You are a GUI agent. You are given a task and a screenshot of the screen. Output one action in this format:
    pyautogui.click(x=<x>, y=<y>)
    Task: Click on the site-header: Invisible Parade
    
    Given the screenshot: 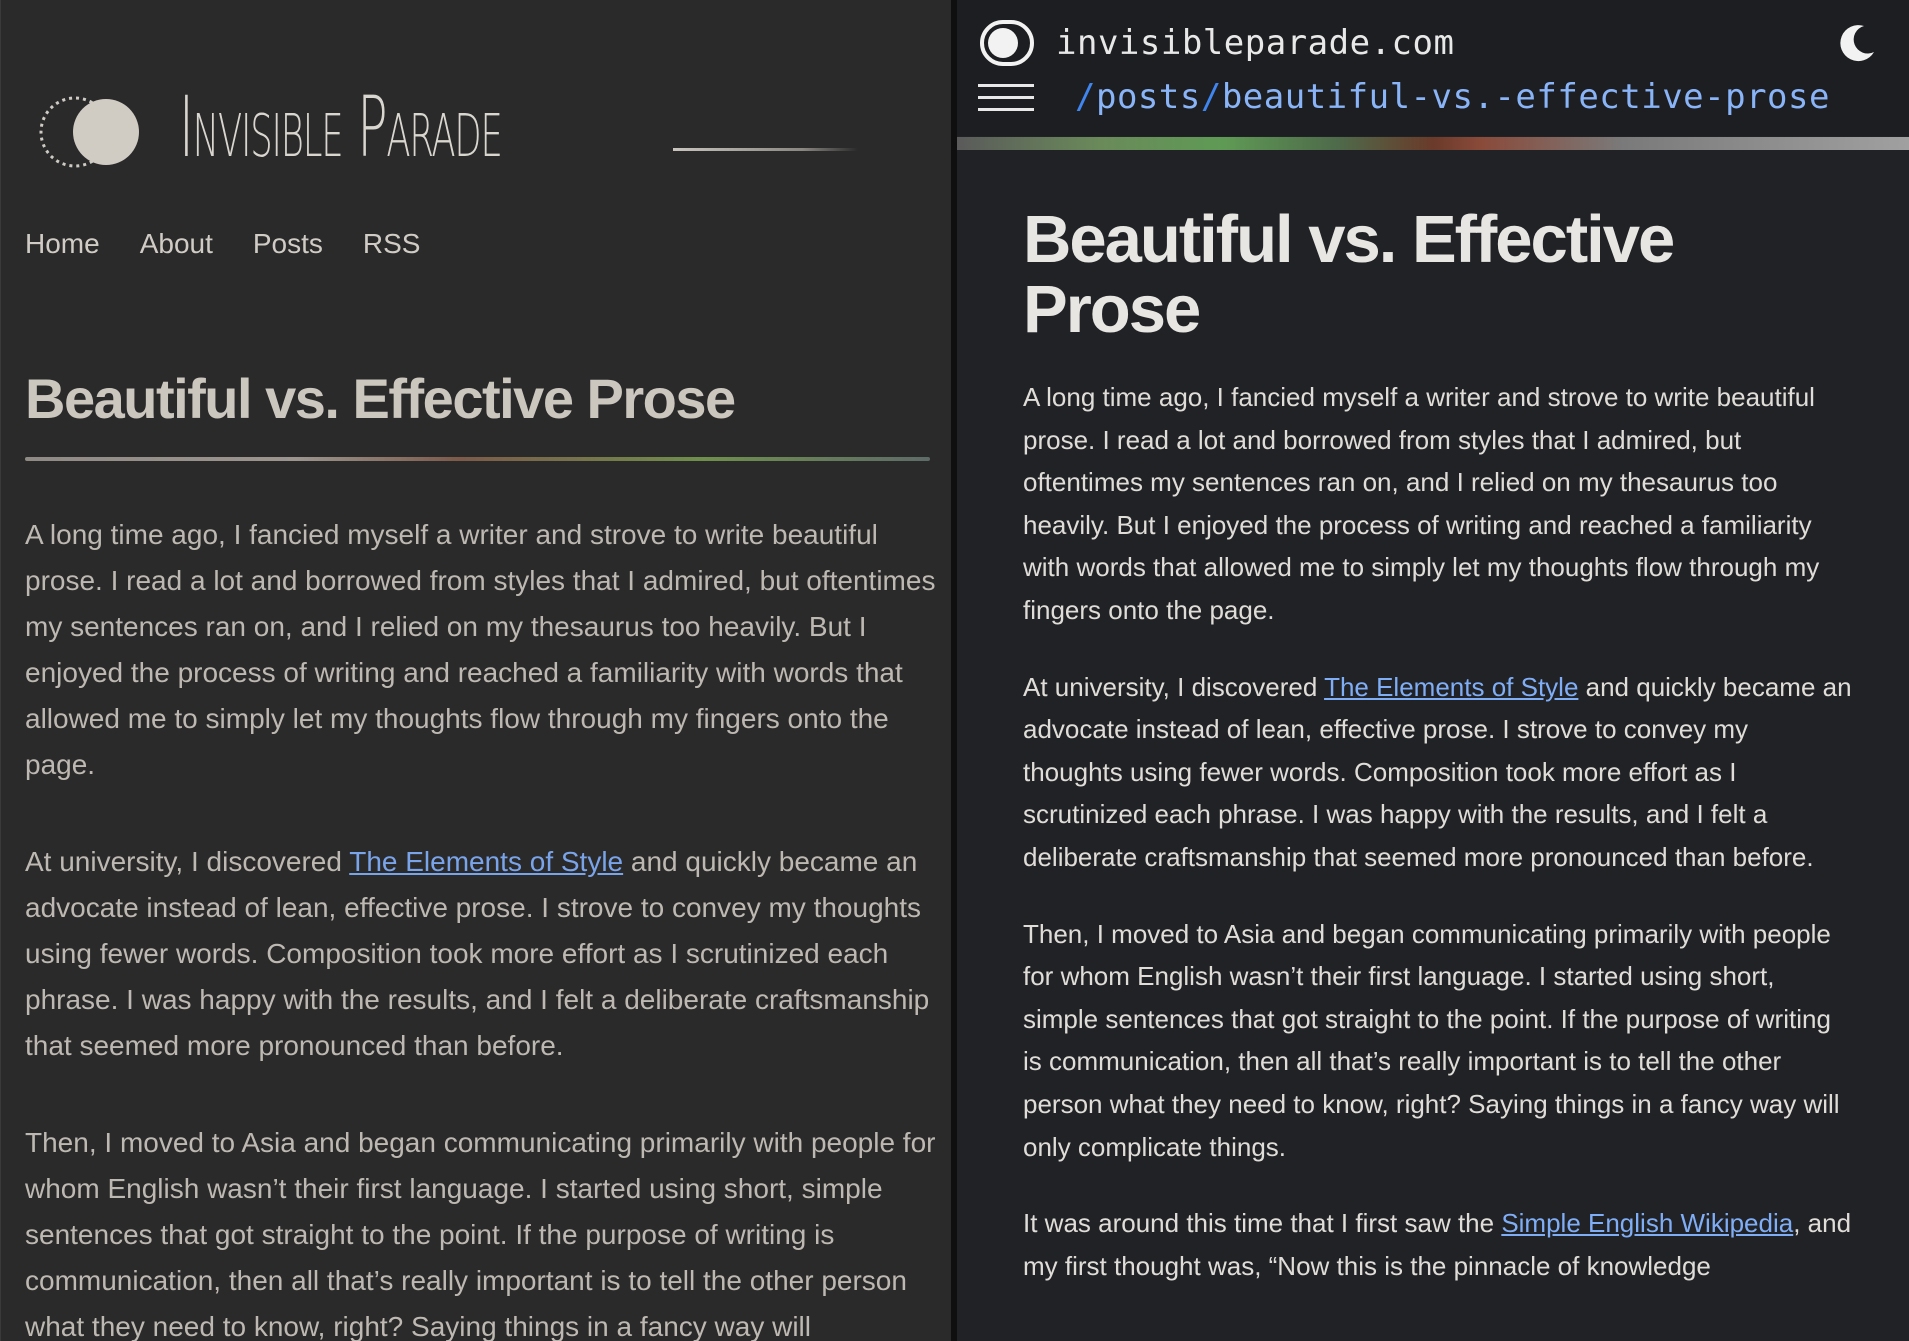 What is the action you would take?
    pyautogui.click(x=479, y=127)
    